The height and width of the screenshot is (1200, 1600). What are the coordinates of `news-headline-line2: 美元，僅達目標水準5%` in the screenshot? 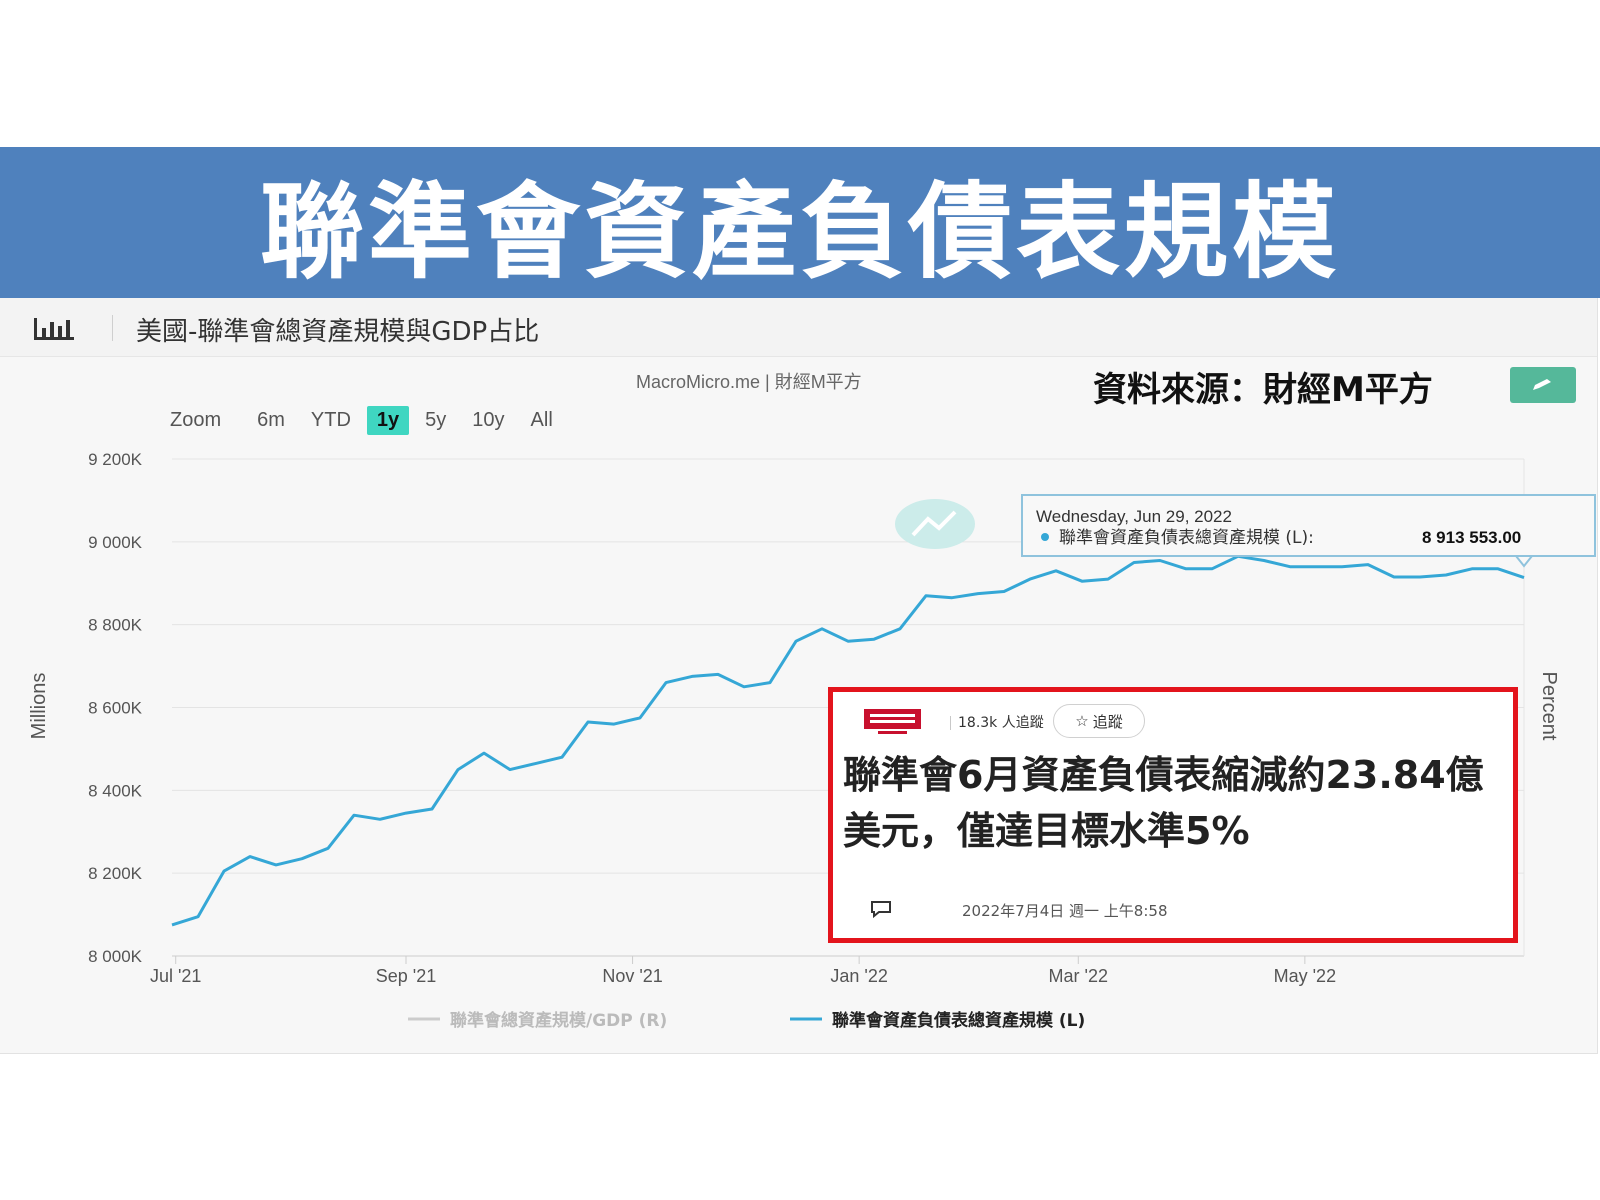 It's located at (1046, 831).